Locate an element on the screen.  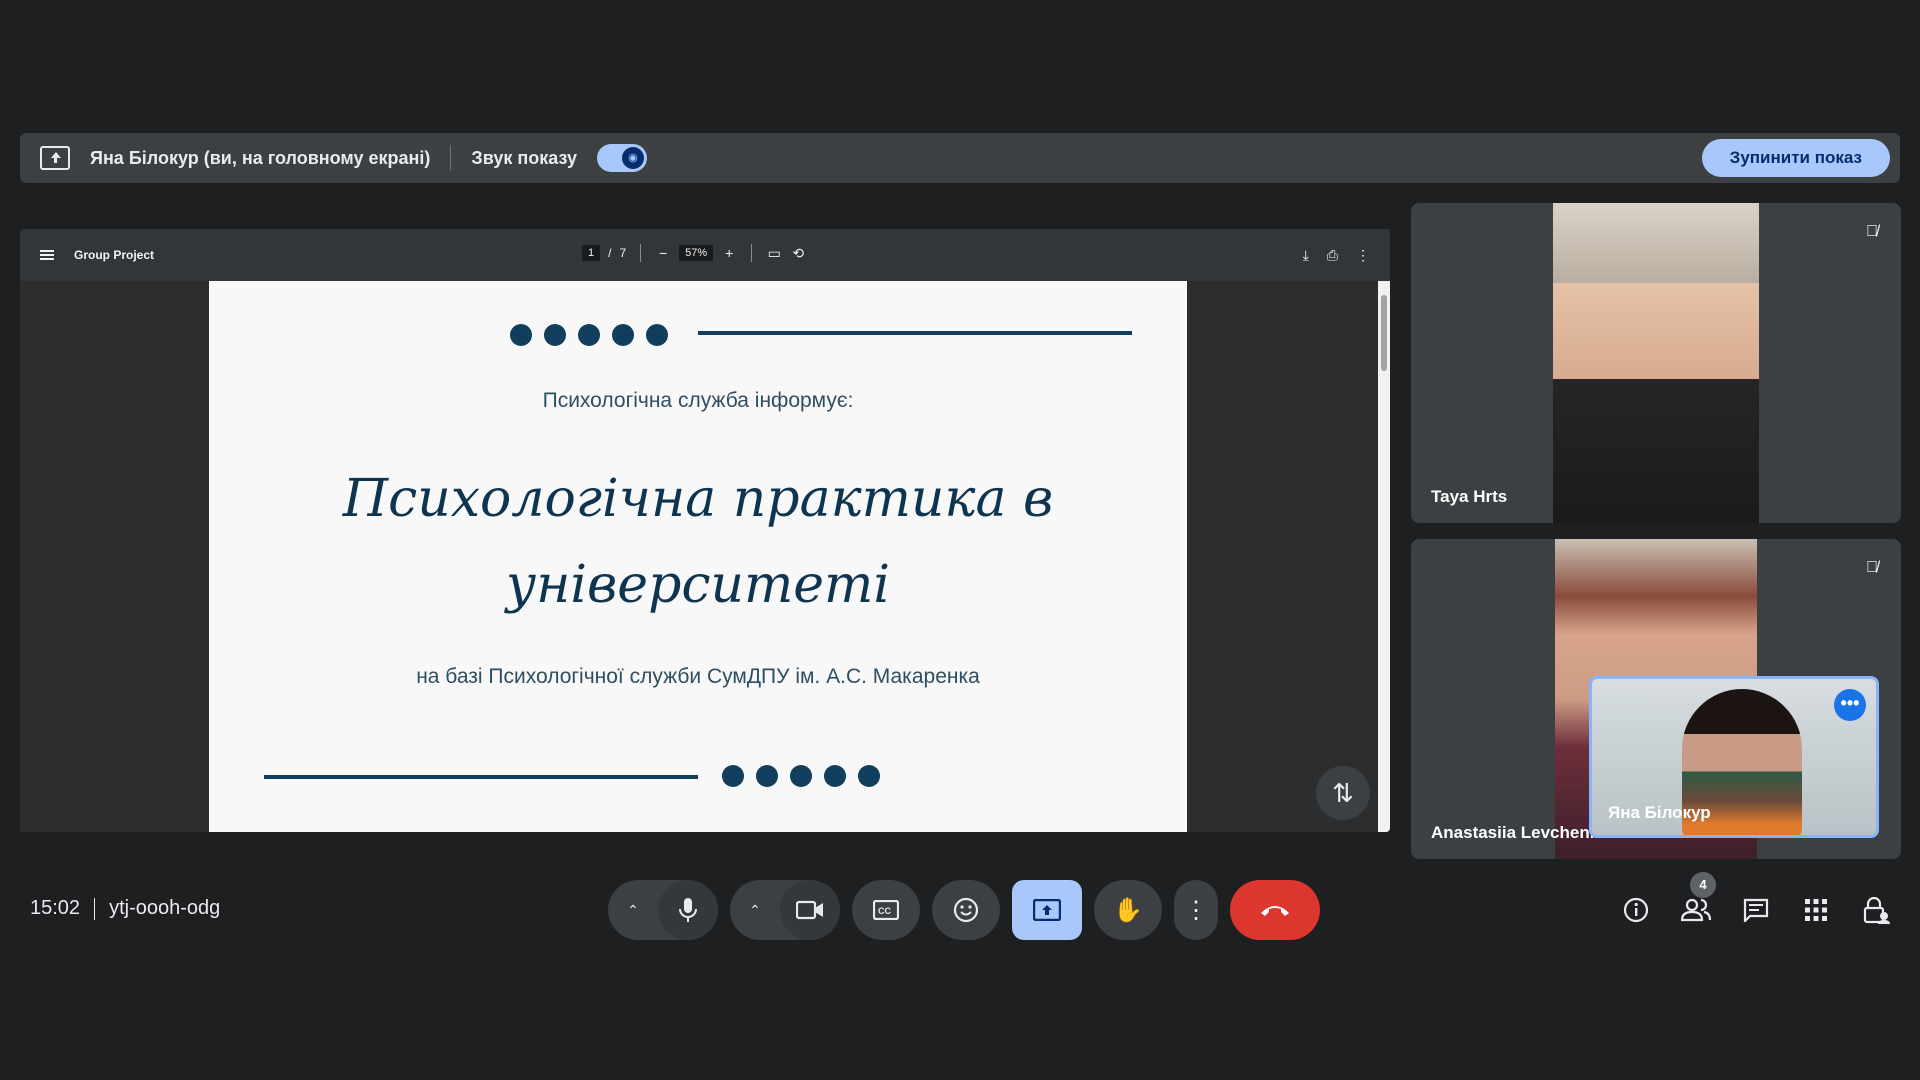
chat-button is located at coordinates (1756, 910).